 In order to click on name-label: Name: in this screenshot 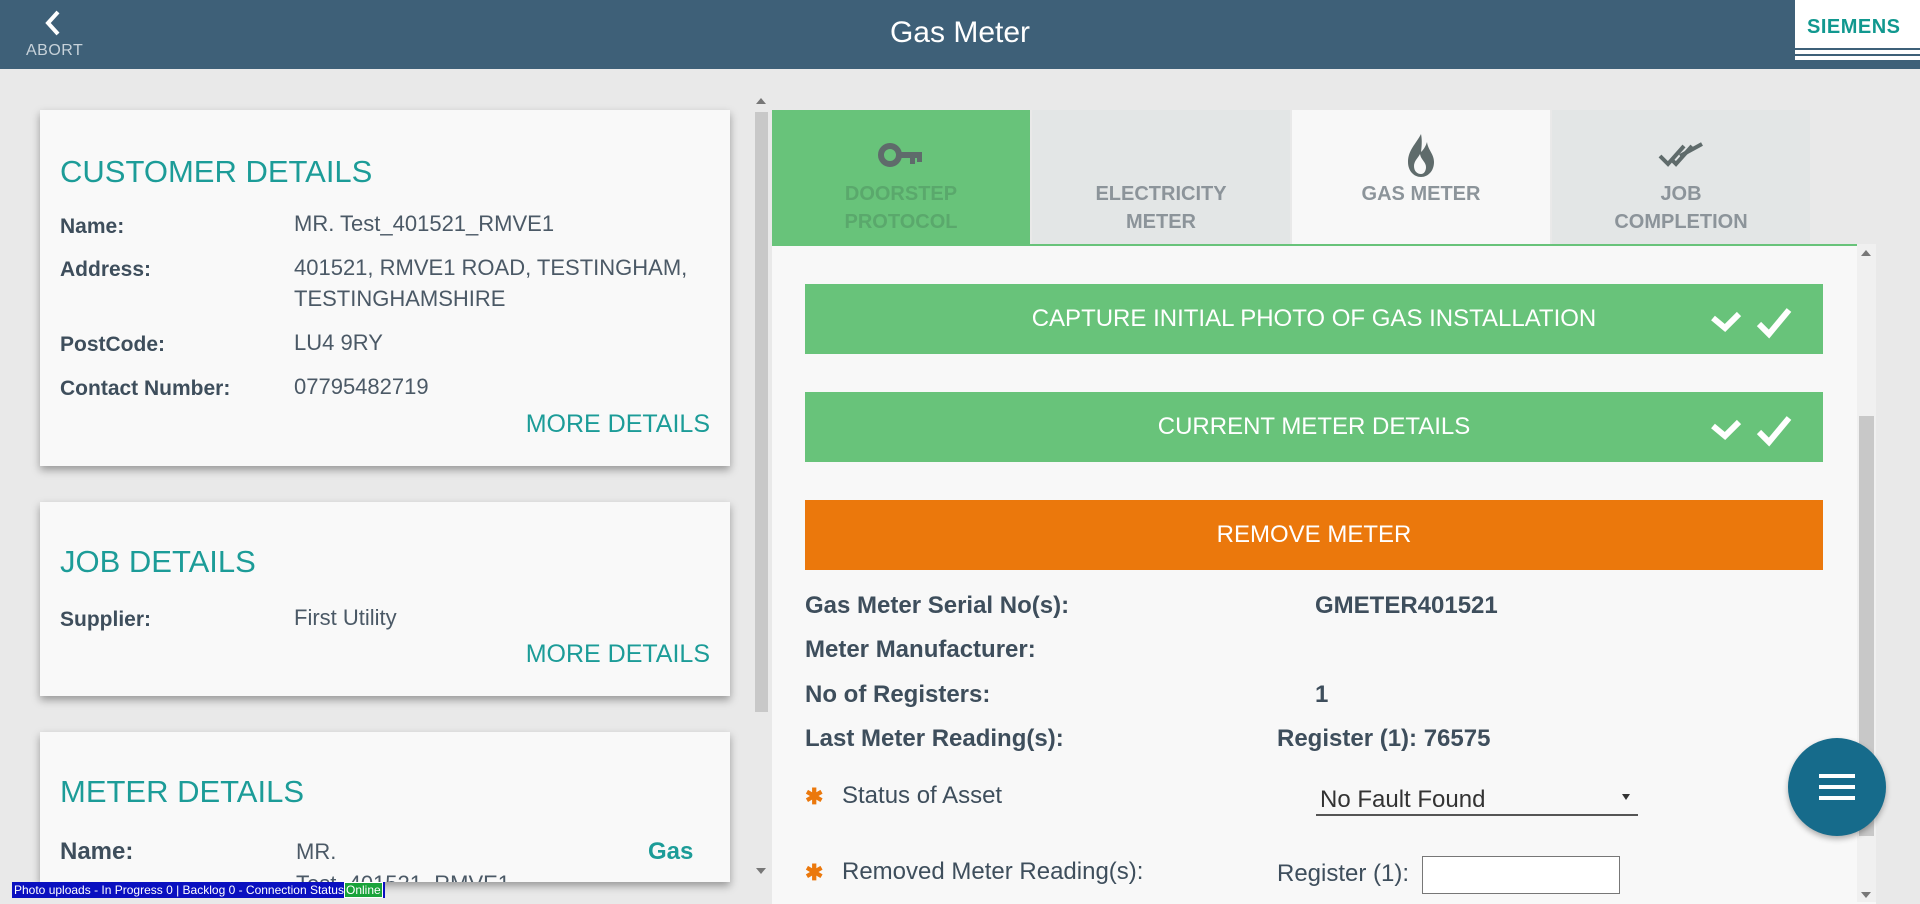, I will do `click(92, 226)`.